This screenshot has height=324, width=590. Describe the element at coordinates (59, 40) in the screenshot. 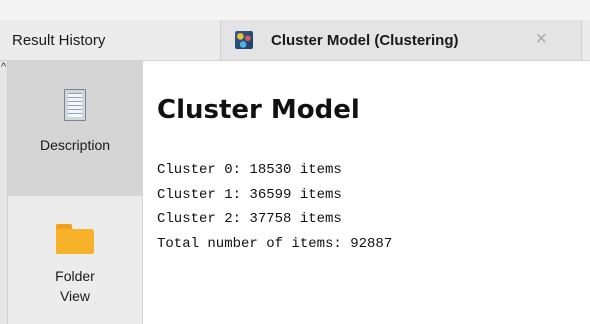

I see `tab-result-history-label: Result History` at that location.